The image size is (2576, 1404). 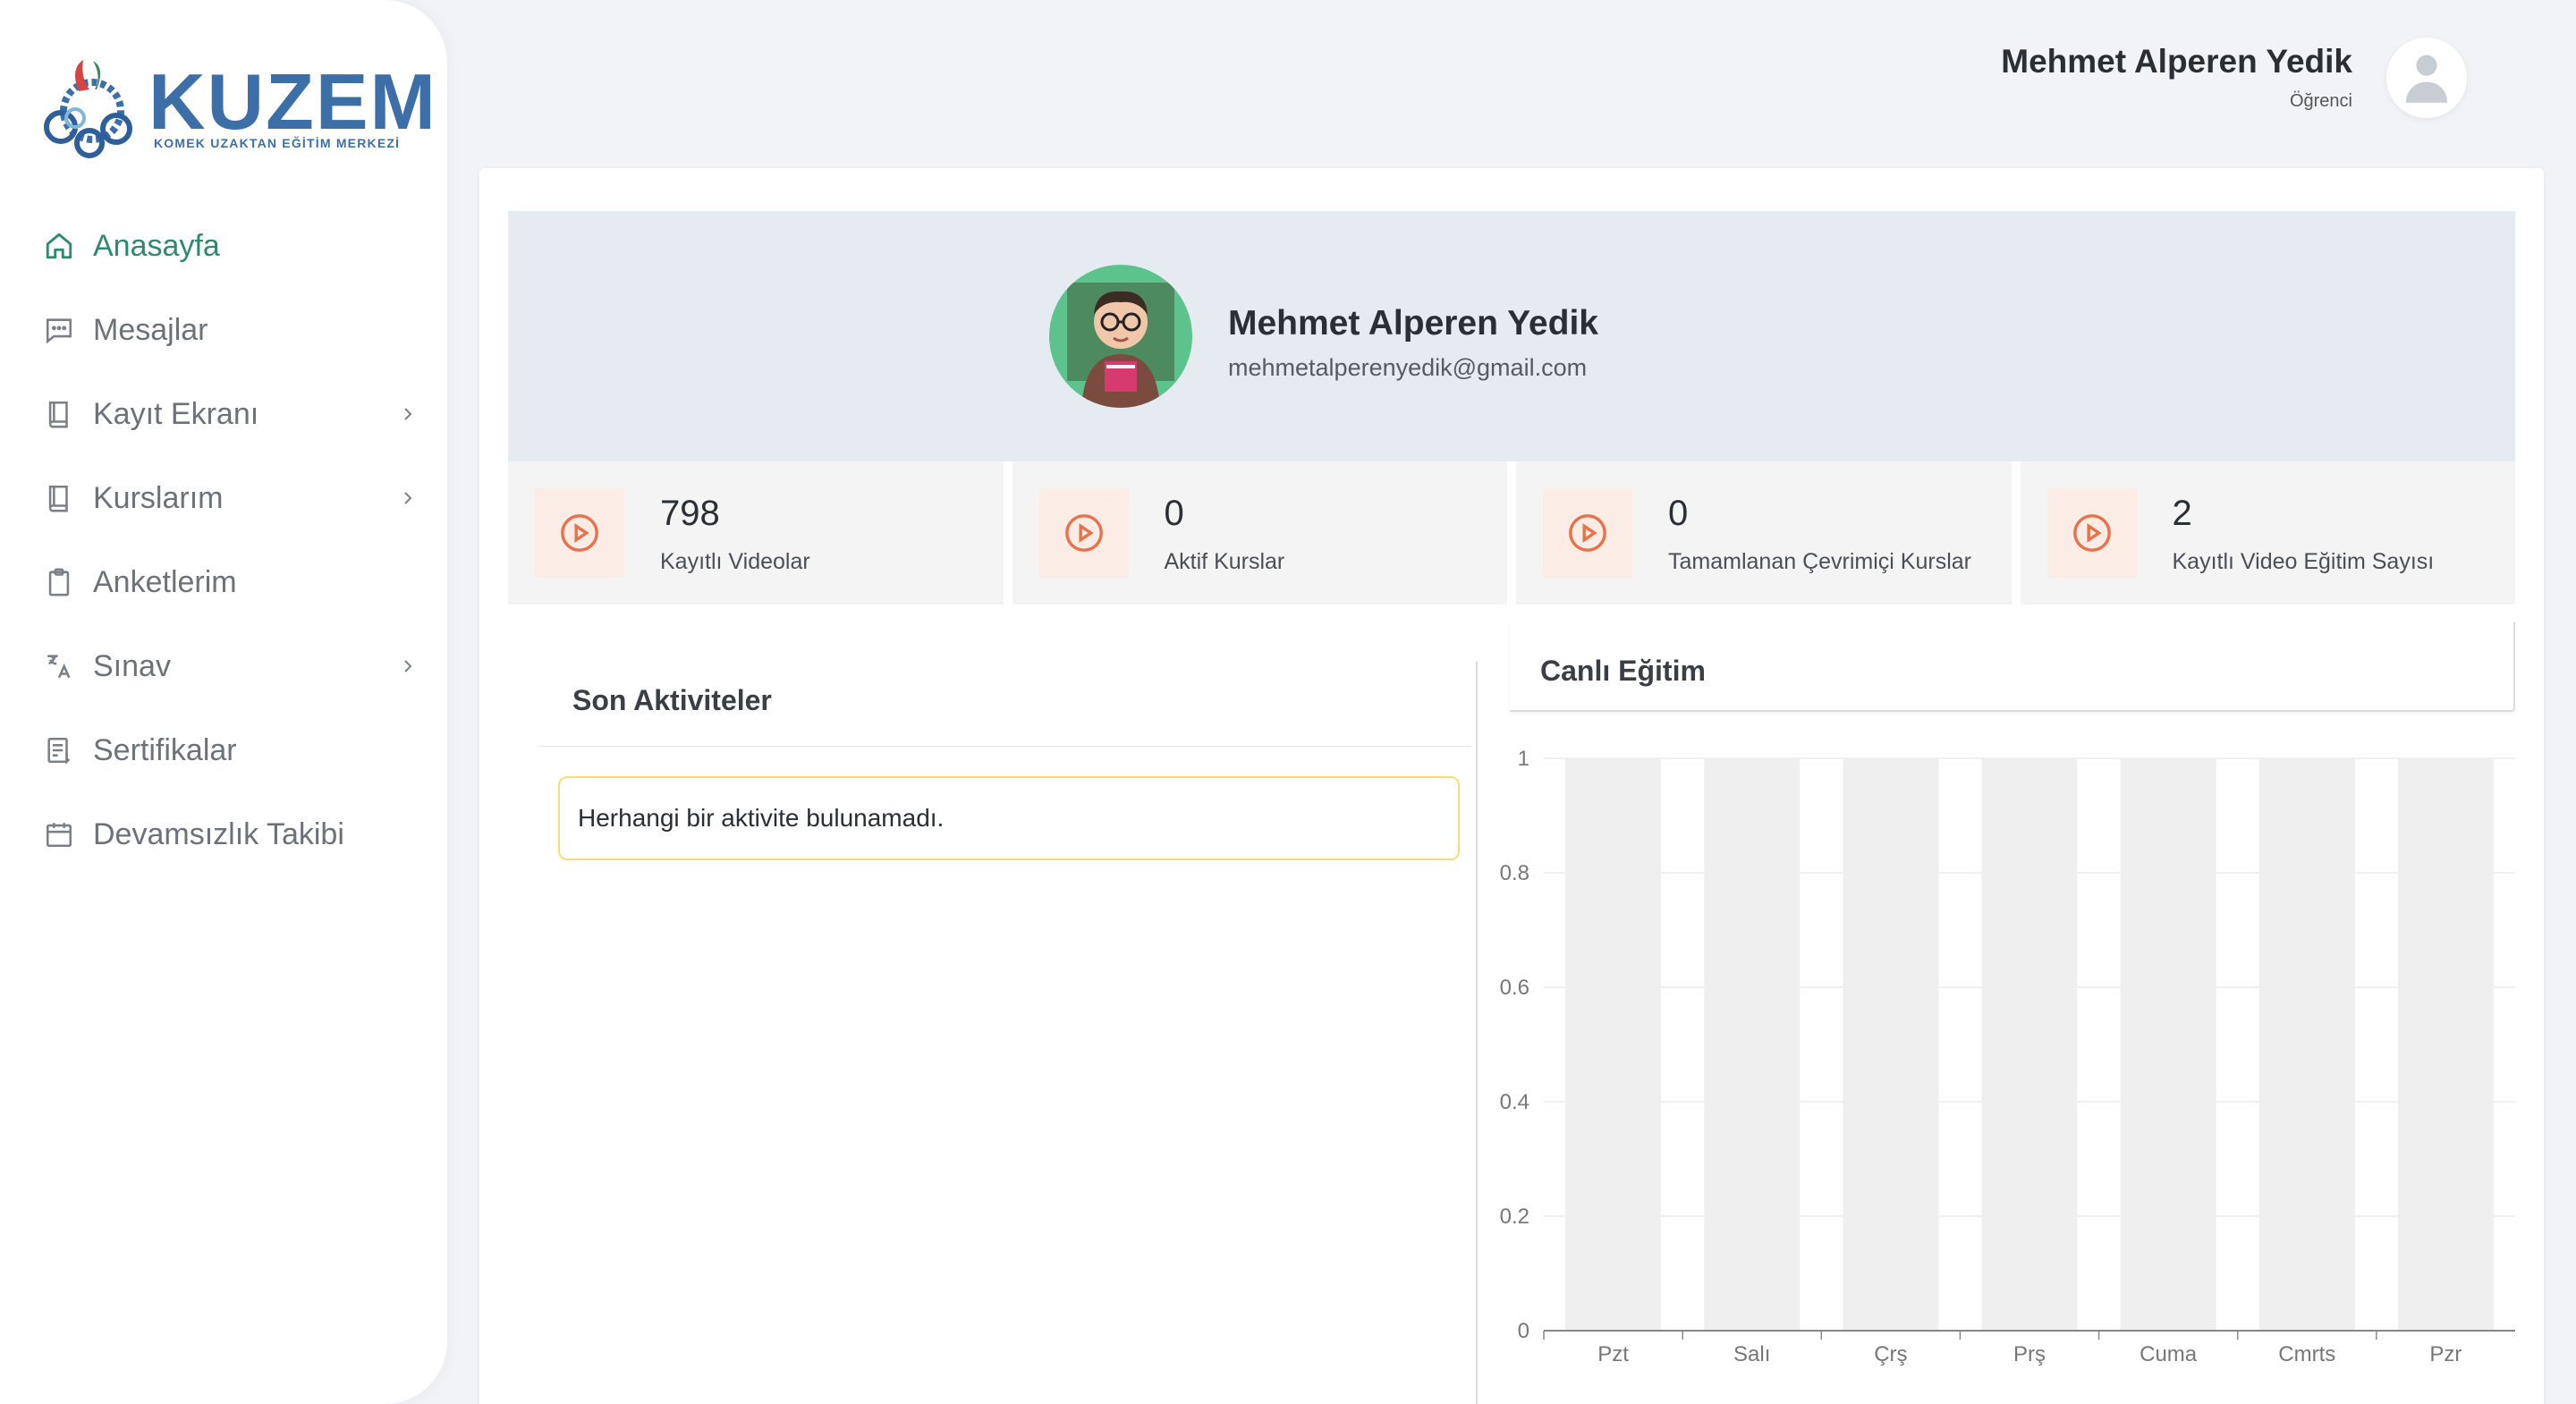 What do you see at coordinates (690, 514) in the screenshot?
I see `stat-value: 798` at bounding box center [690, 514].